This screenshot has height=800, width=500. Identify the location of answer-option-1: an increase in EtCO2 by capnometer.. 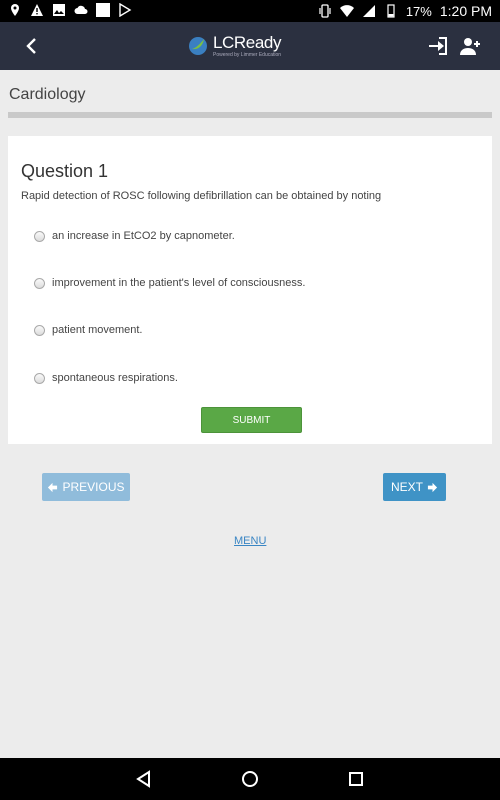
(134, 236).